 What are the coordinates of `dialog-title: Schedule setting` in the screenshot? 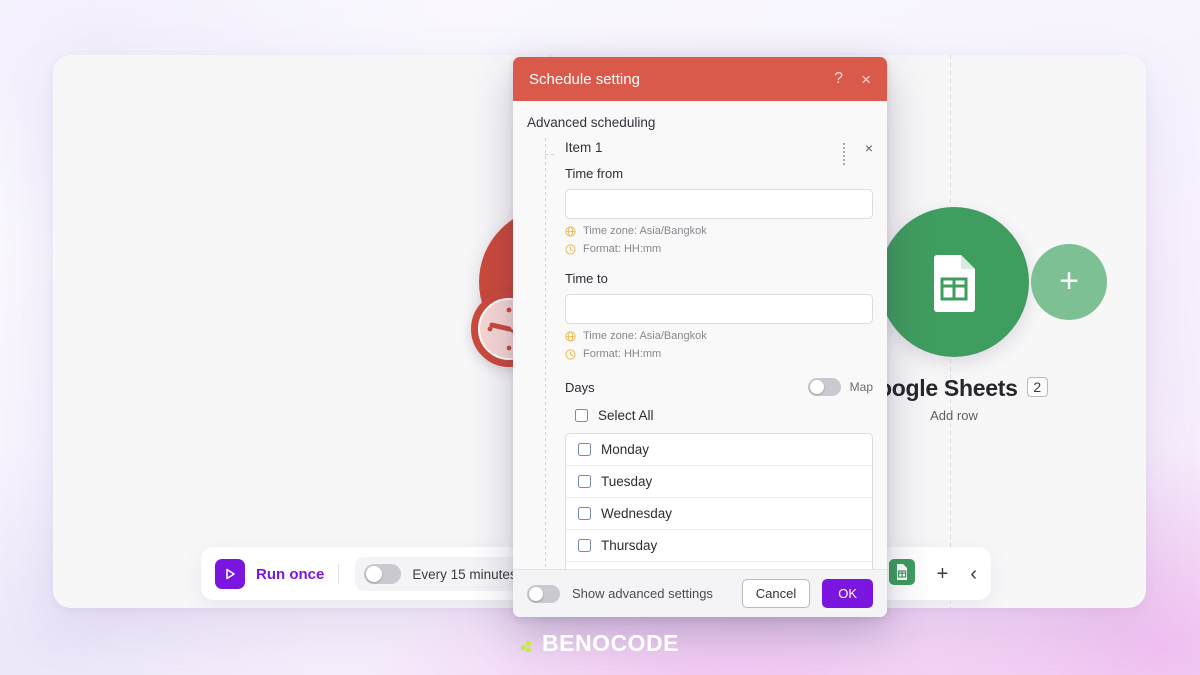 It's located at (584, 79).